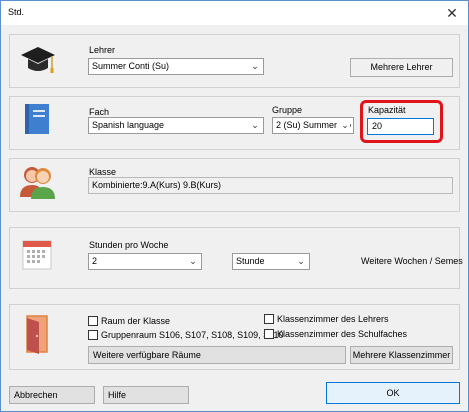 This screenshot has height=412, width=469. I want to click on door-icon, so click(37, 334).